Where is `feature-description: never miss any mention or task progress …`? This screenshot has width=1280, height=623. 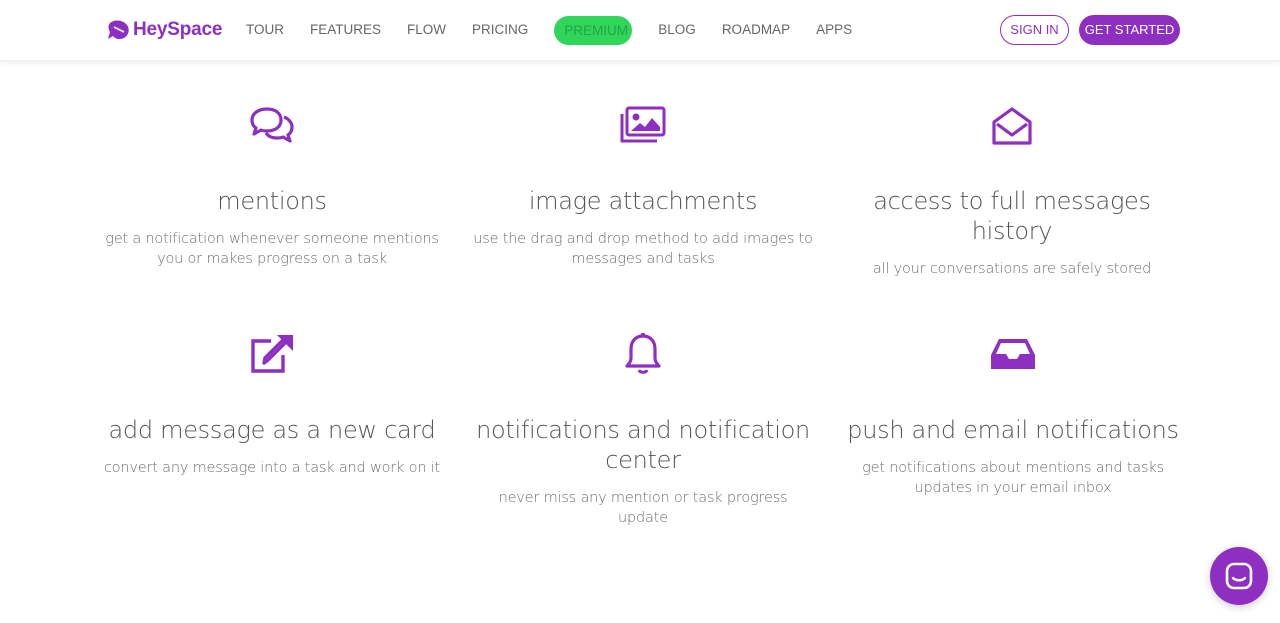
feature-description: never miss any mention or task progress … is located at coordinates (643, 508).